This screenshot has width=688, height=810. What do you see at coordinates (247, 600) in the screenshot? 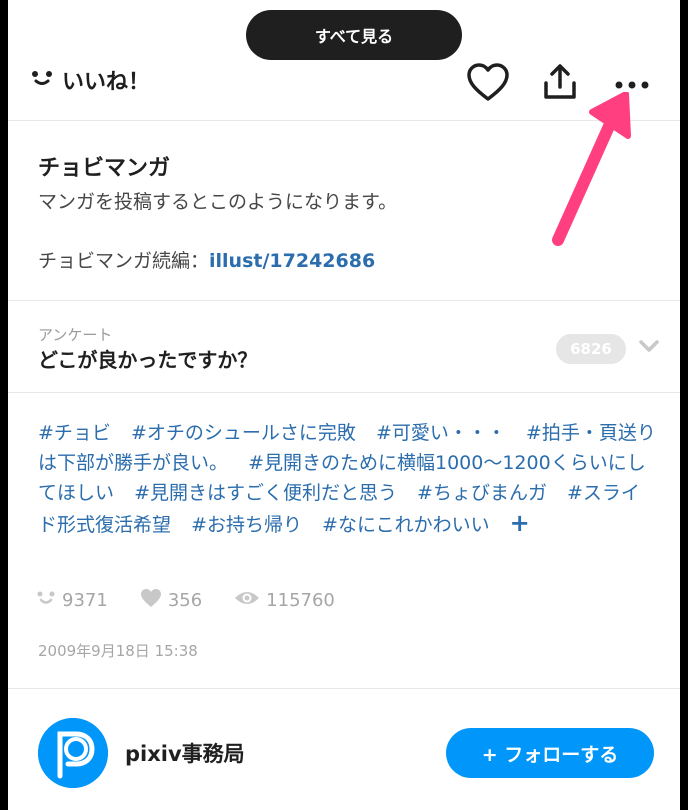
I see `eye-icon` at bounding box center [247, 600].